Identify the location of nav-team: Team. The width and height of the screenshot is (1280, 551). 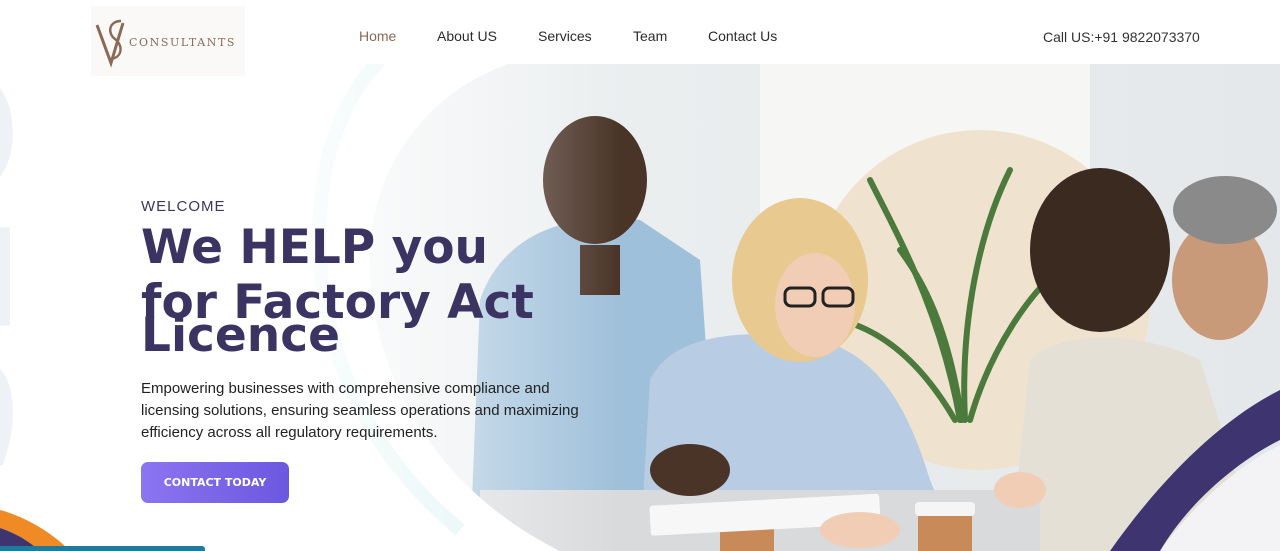
(650, 36).